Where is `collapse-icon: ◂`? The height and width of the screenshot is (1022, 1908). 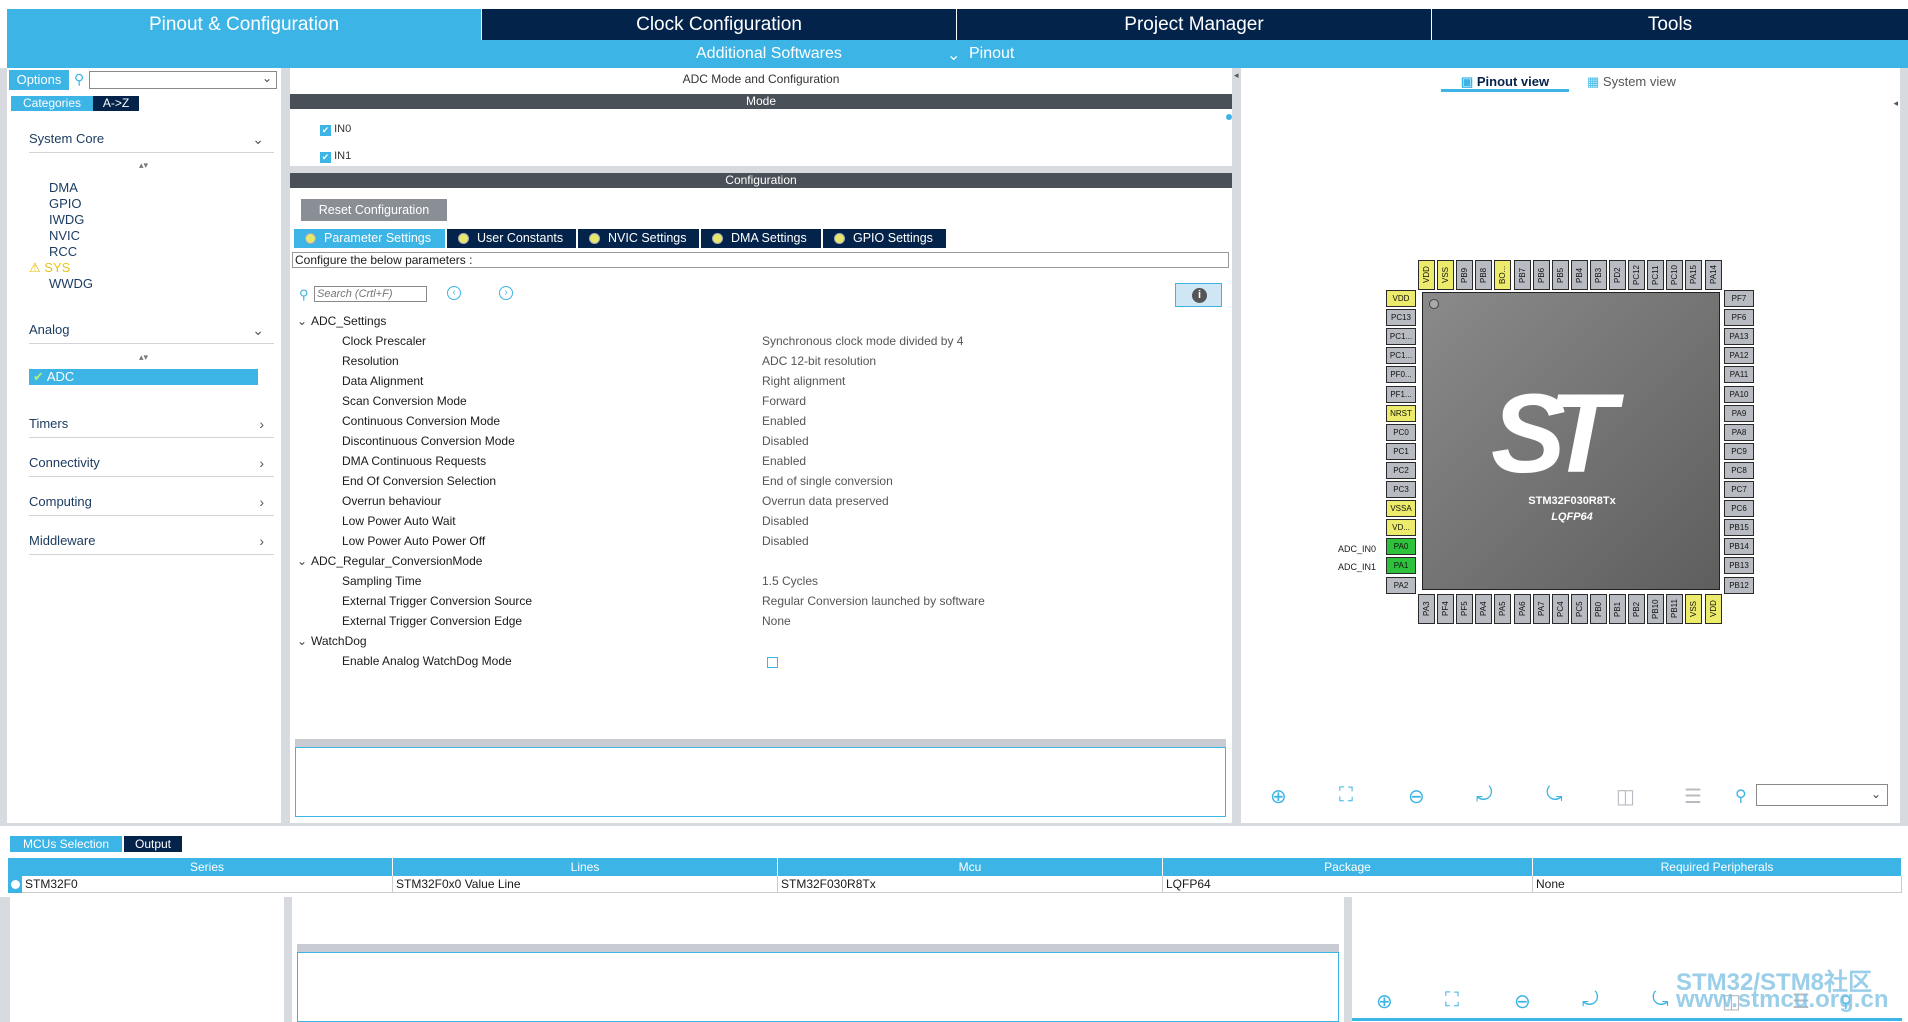
collapse-icon: ◂ is located at coordinates (1236, 75).